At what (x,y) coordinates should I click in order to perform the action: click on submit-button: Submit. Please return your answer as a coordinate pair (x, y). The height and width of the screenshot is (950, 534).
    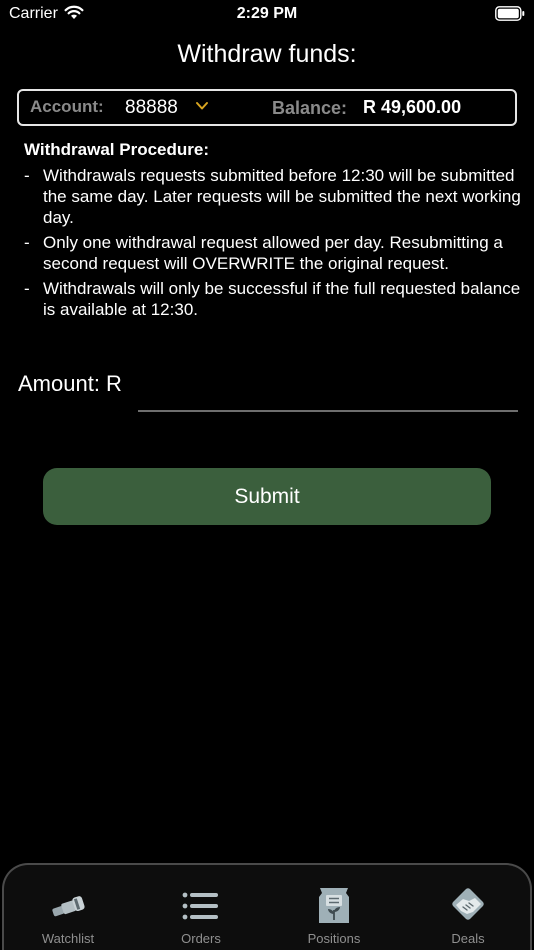
    Looking at the image, I should click on (267, 496).